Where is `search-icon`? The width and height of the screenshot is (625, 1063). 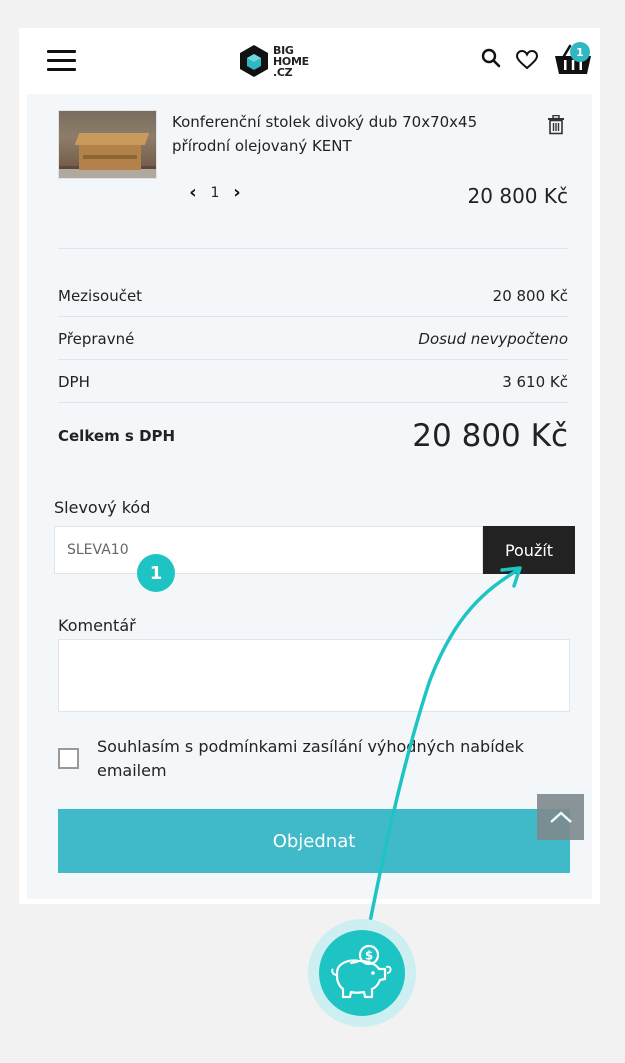
search-icon is located at coordinates (491, 59).